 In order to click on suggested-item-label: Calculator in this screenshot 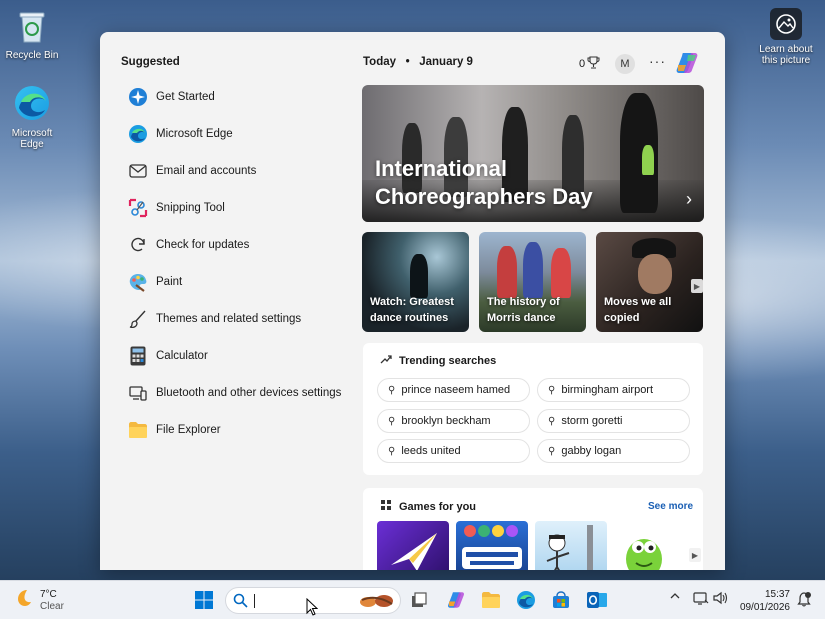, I will do `click(182, 355)`.